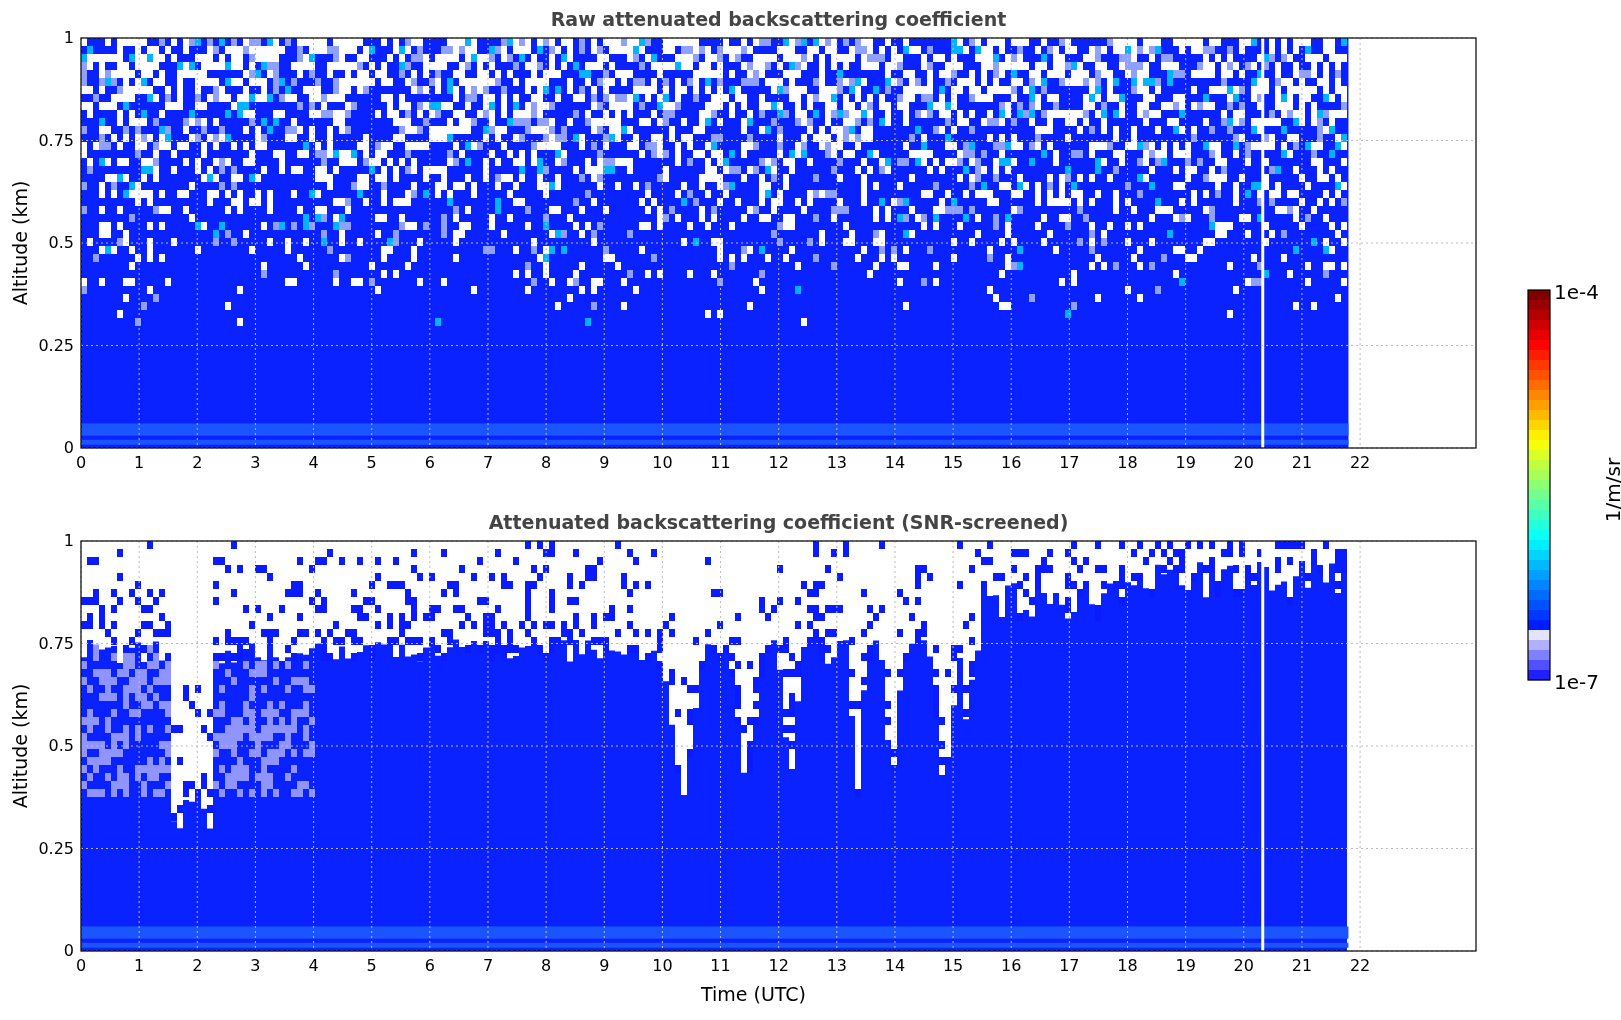 Image resolution: width=1621 pixels, height=1020 pixels. Describe the element at coordinates (753, 994) in the screenshot. I see `x-axis-label: Time (UTC)` at that location.